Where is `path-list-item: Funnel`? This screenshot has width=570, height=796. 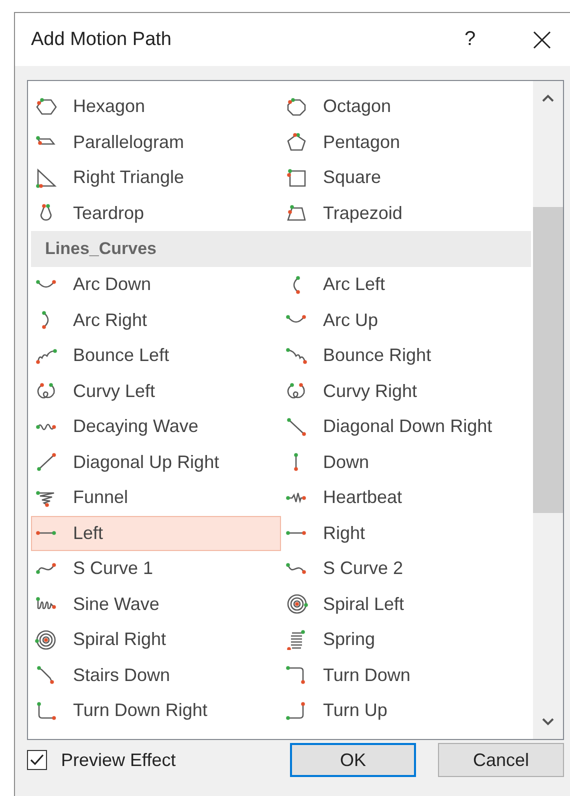
path-list-item: Funnel is located at coordinates (156, 498).